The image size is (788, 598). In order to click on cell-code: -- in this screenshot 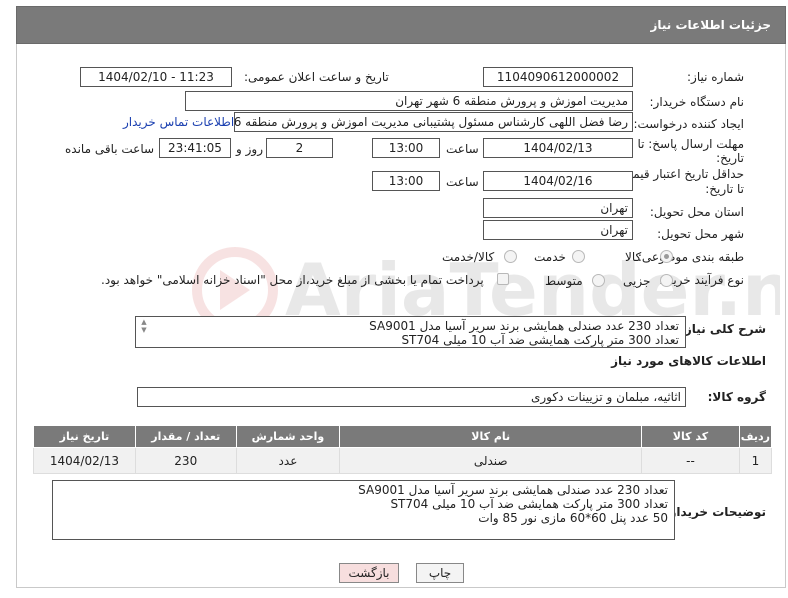, I will do `click(690, 460)`.